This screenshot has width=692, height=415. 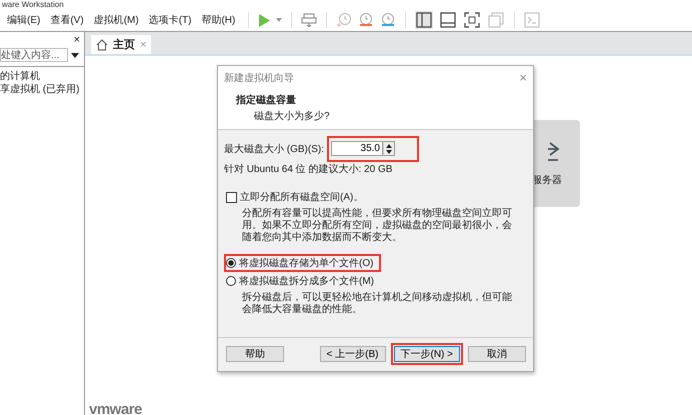 What do you see at coordinates (274, 149) in the screenshot?
I see `field-label: 最大磁盘大小 (GB)(S):` at bounding box center [274, 149].